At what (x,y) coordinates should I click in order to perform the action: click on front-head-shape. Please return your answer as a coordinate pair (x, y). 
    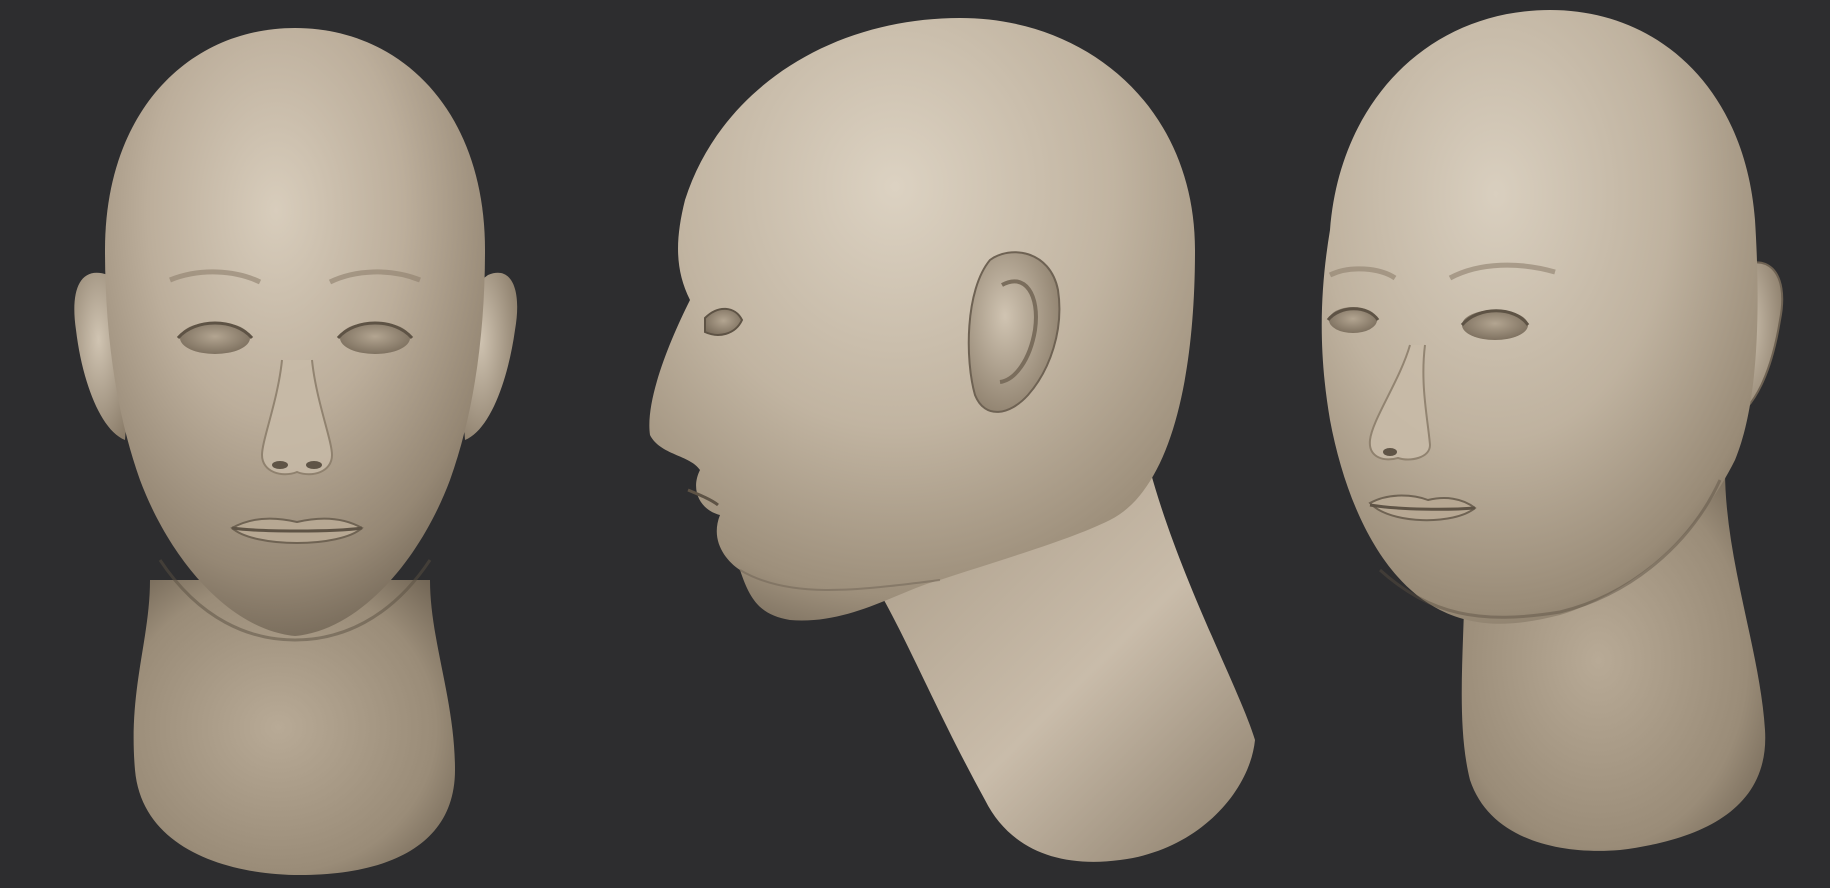
    Looking at the image, I should click on (295, 332).